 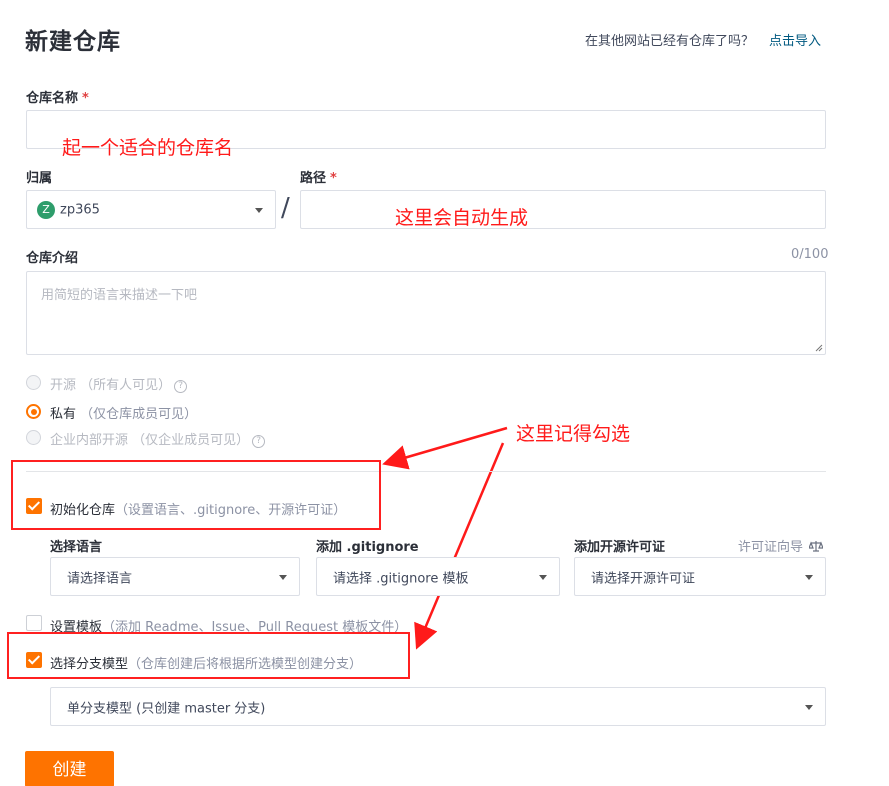 I want to click on annotation-arrow-init, so click(x=445, y=448).